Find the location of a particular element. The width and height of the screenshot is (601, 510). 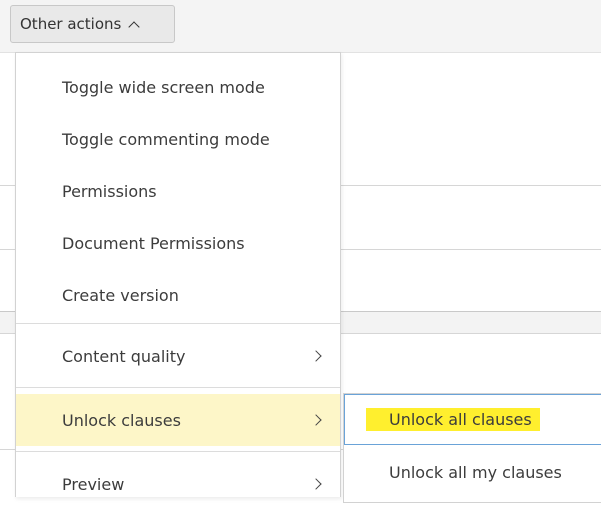

menu-item-preview: Preview is located at coordinates (178, 484).